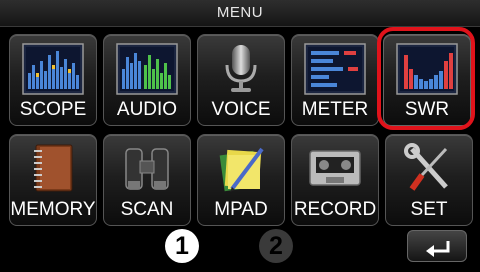  Describe the element at coordinates (241, 109) in the screenshot. I see `voice-label: VOICE` at that location.